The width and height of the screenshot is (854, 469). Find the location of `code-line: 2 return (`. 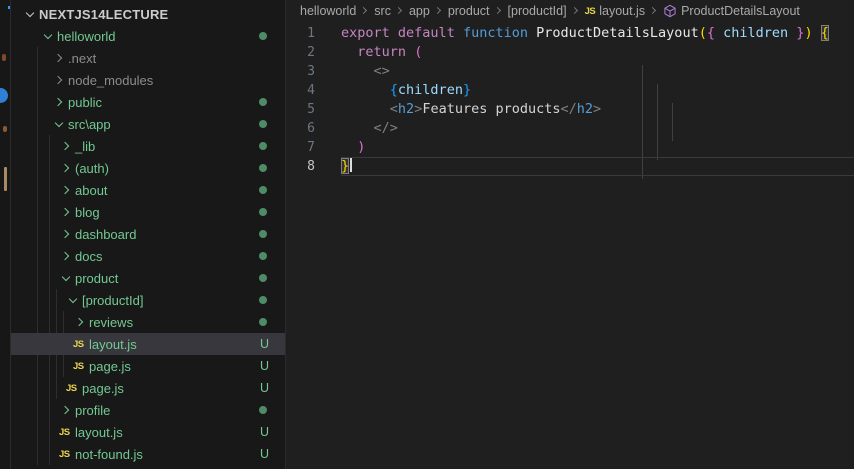

code-line: 2 return ( is located at coordinates (570, 52).